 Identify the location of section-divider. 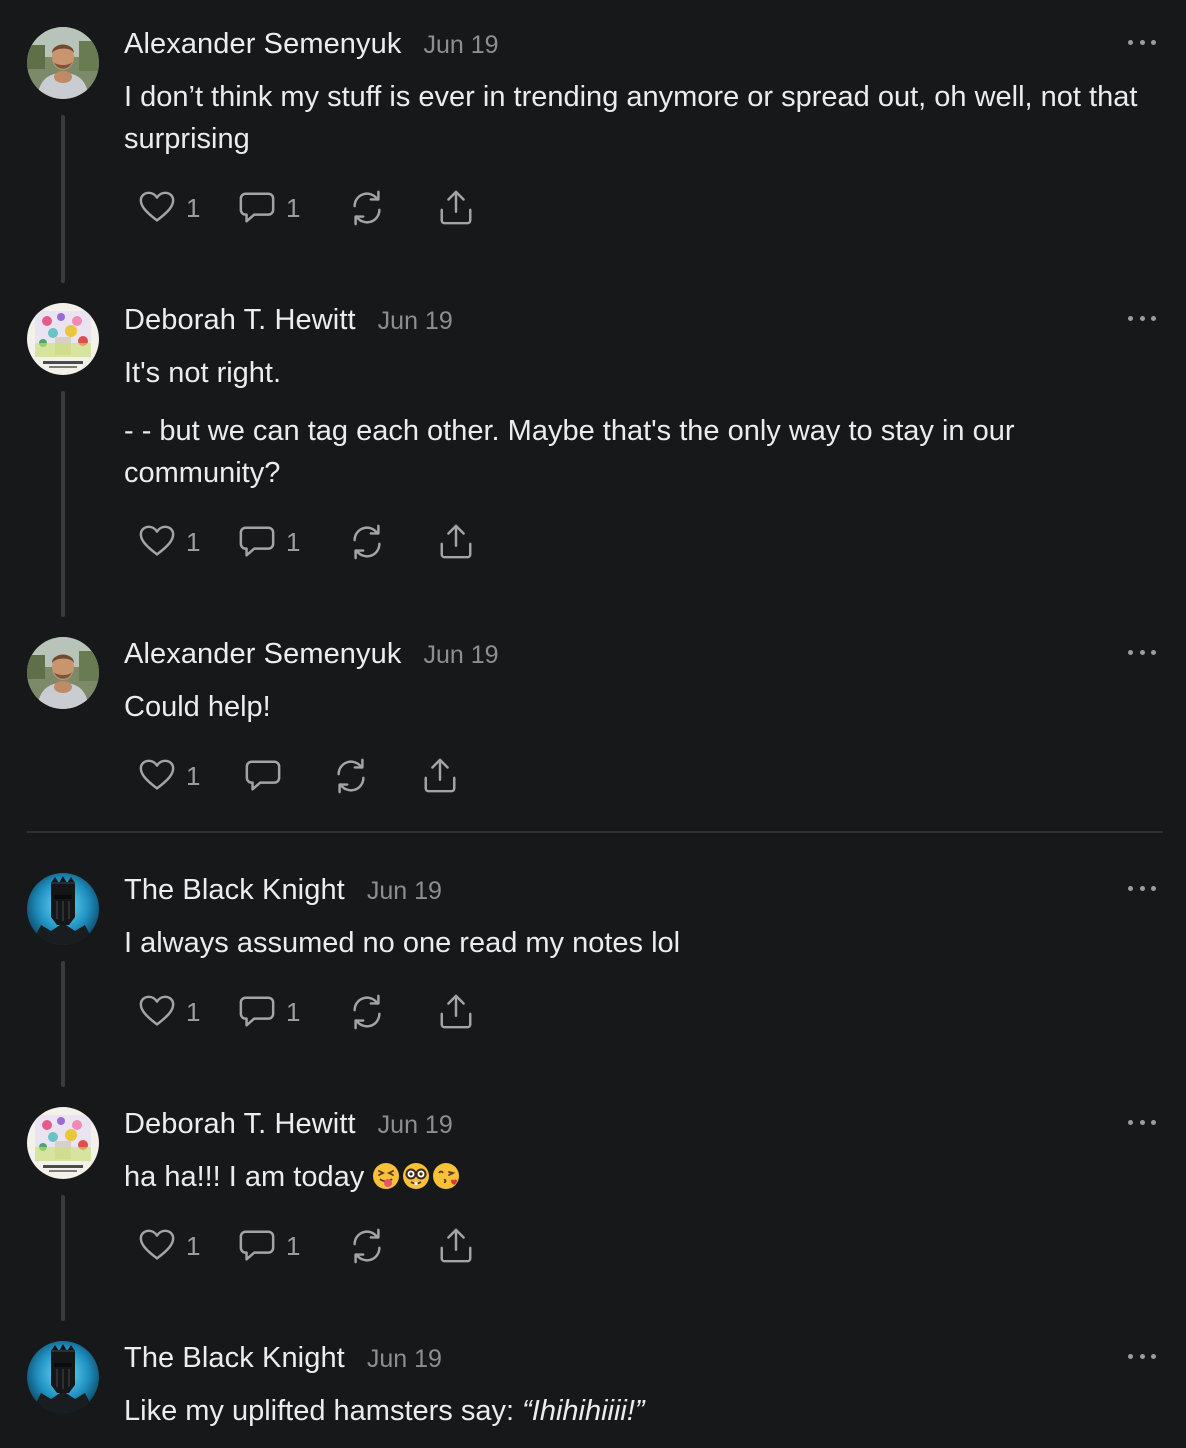
(595, 832).